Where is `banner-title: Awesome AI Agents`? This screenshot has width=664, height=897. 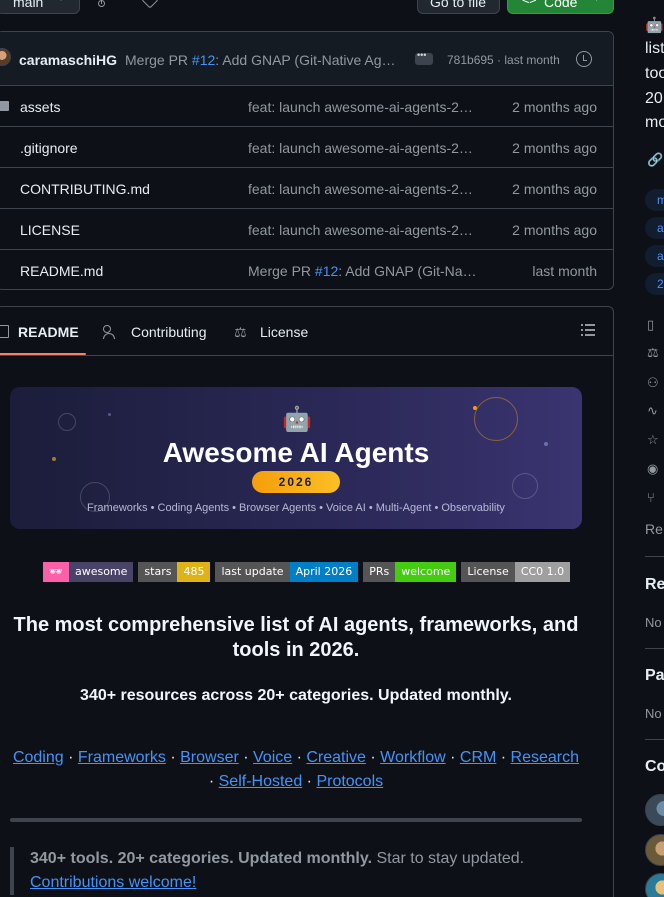
banner-title: Awesome AI Agents is located at coordinates (296, 452).